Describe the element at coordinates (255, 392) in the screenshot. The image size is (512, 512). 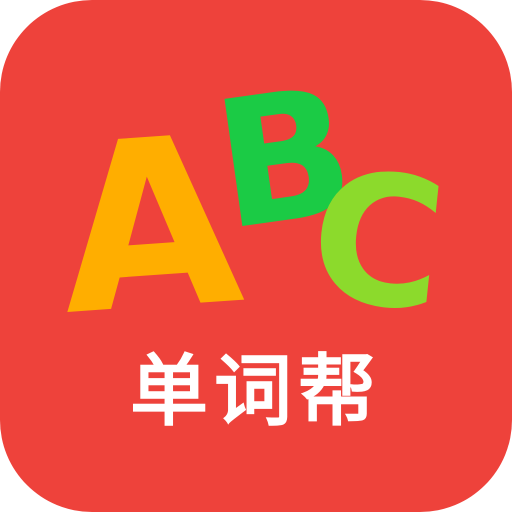
I see `app-name: 单词帮` at that location.